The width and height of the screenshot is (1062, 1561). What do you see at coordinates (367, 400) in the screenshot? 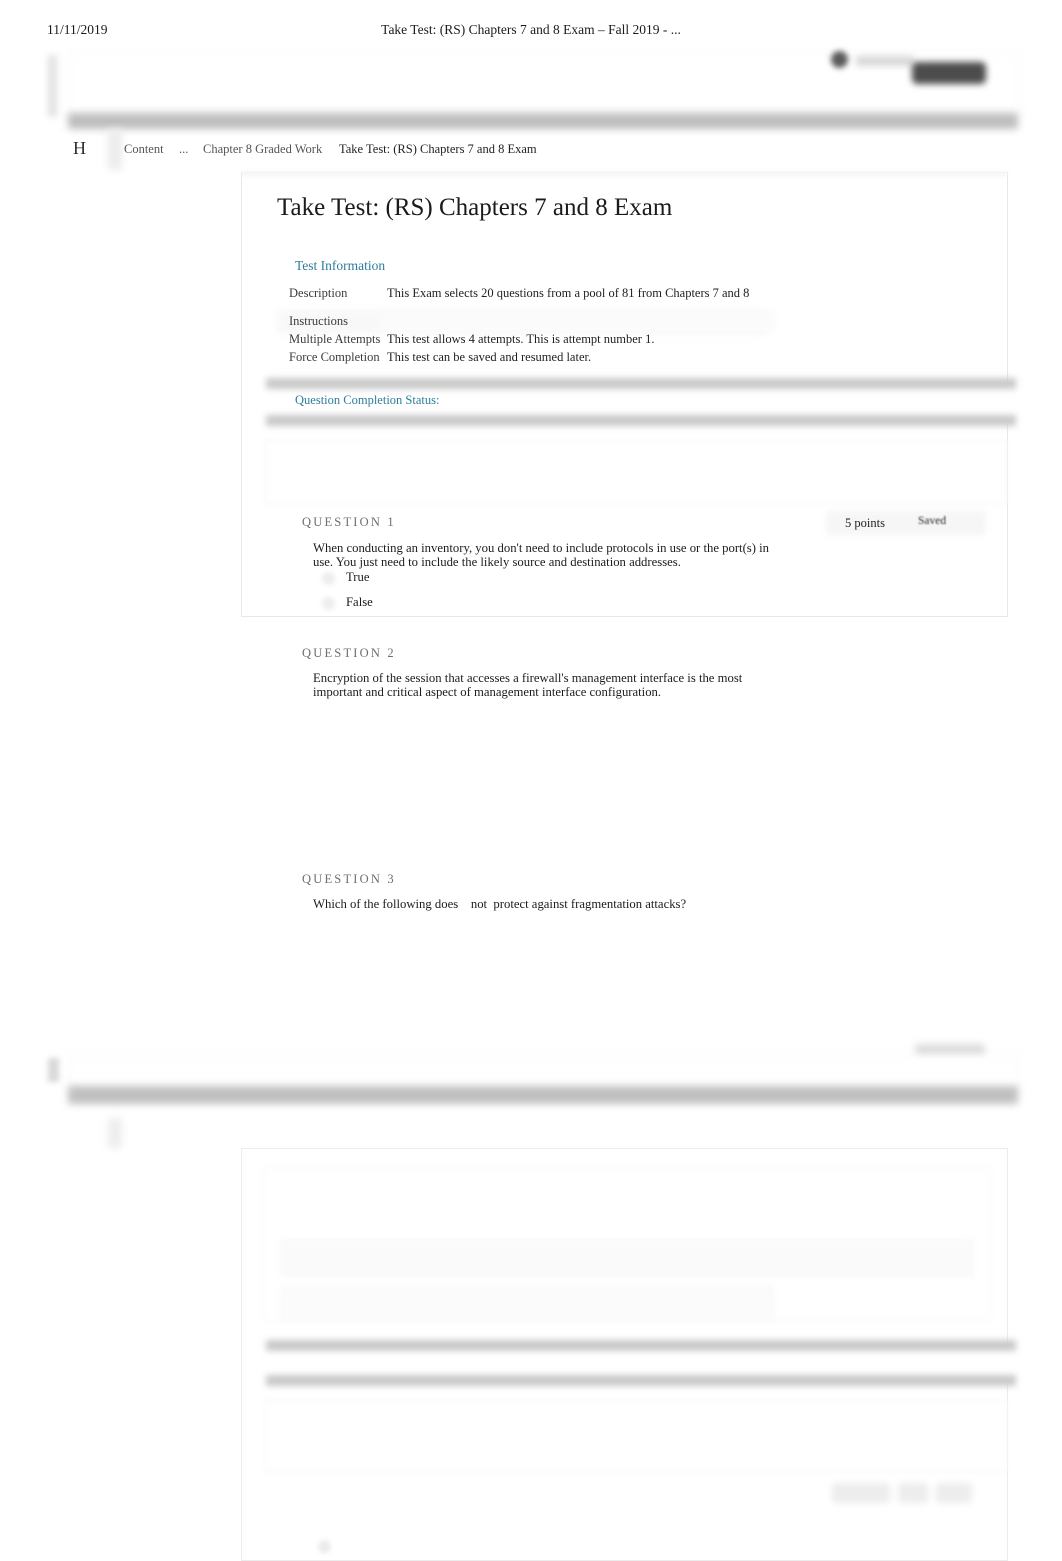
I see `question-completion-status-label: Question Completion Status:` at bounding box center [367, 400].